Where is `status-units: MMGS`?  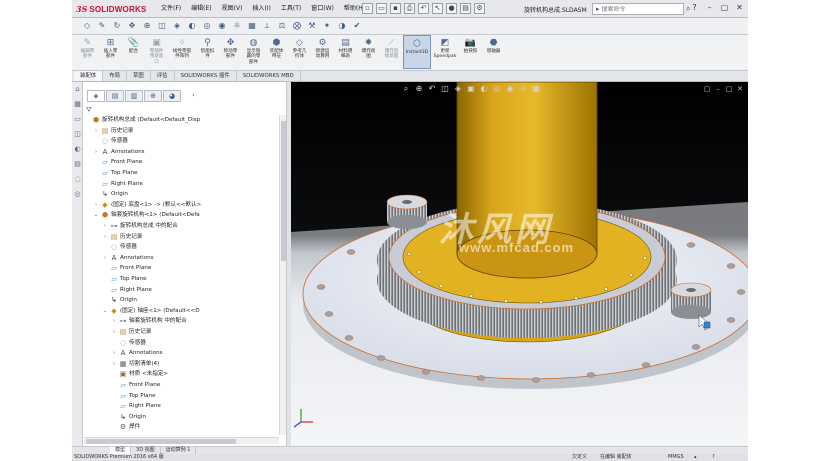 status-units: MMGS is located at coordinates (676, 457).